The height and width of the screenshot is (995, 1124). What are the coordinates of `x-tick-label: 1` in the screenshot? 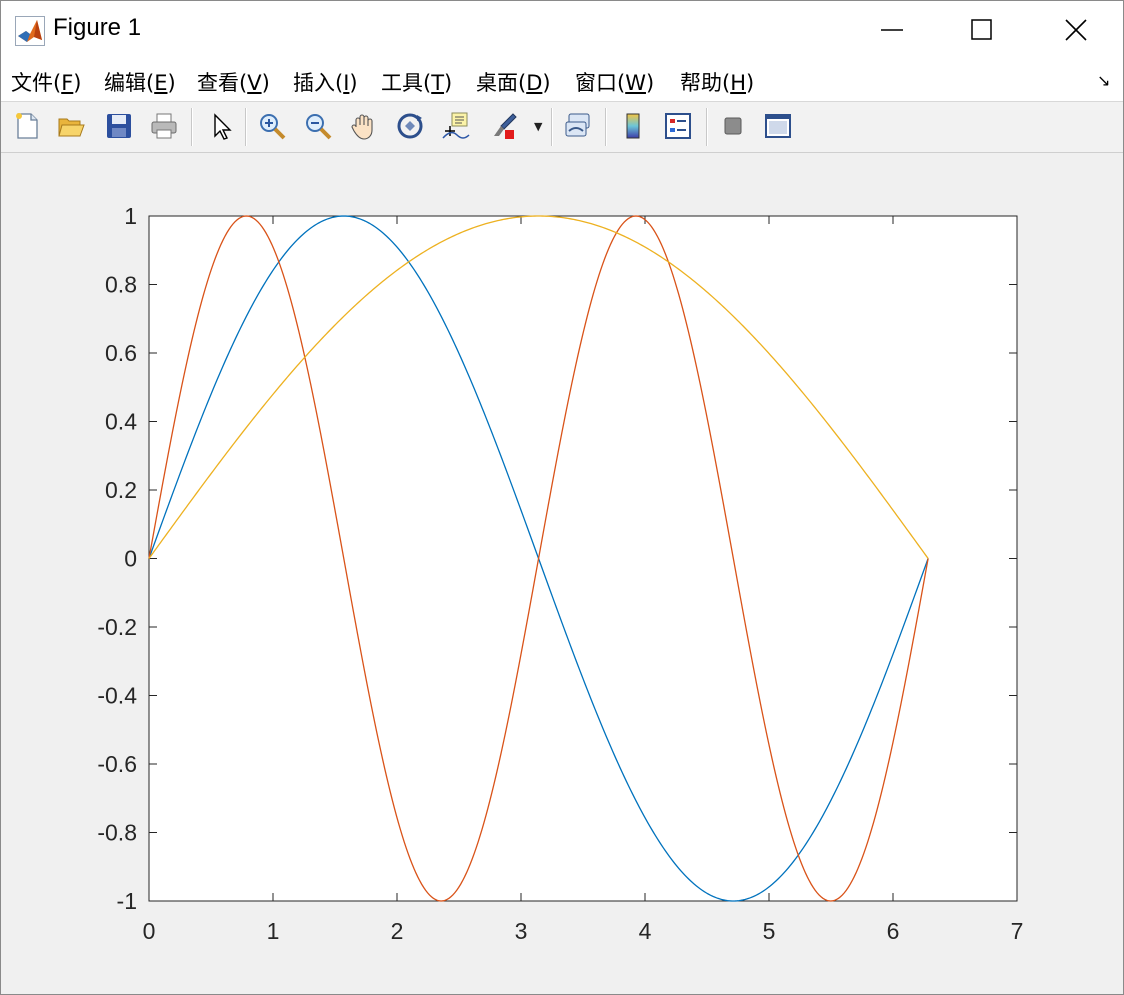 It's located at (273, 931).